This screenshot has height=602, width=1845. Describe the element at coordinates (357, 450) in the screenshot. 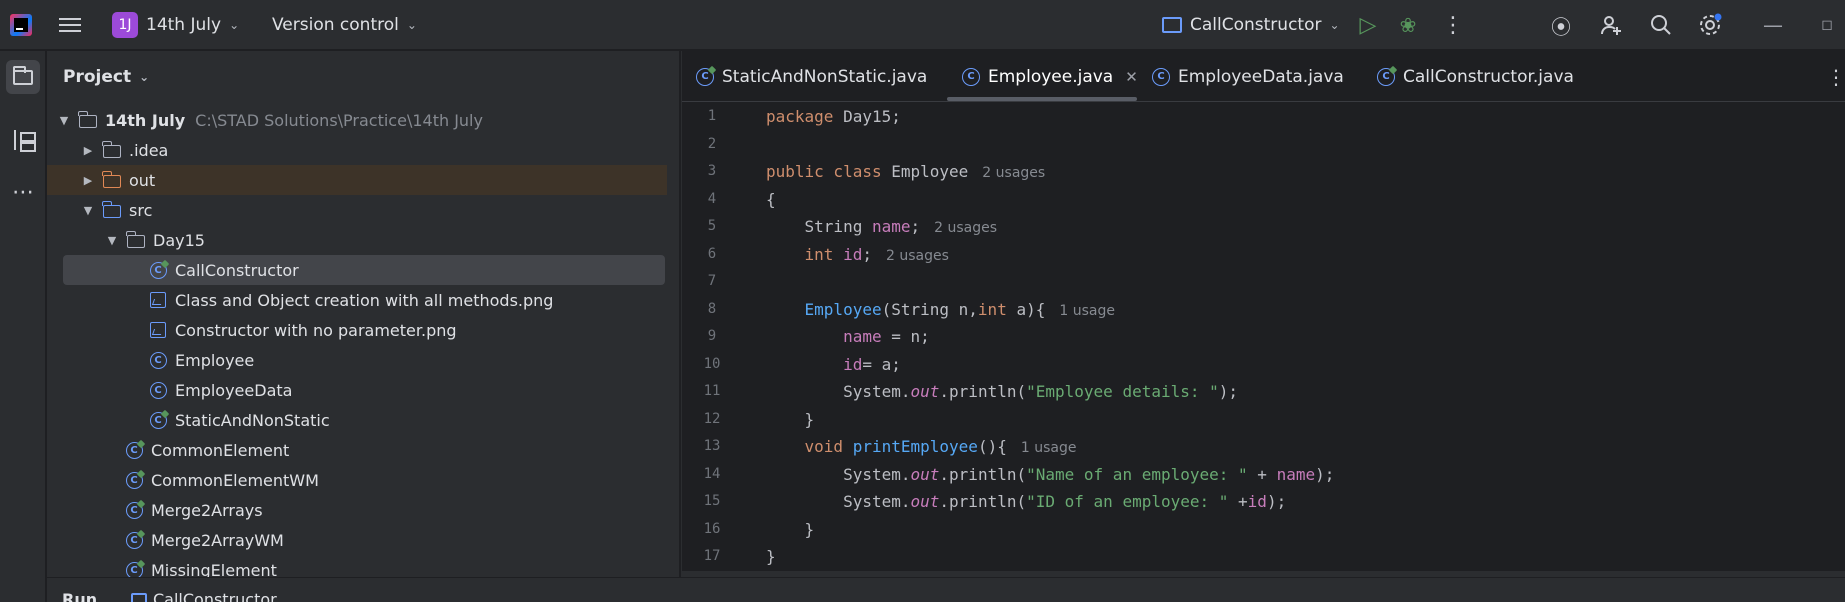

I see `tree-item-commonelement: C CommonElement` at that location.